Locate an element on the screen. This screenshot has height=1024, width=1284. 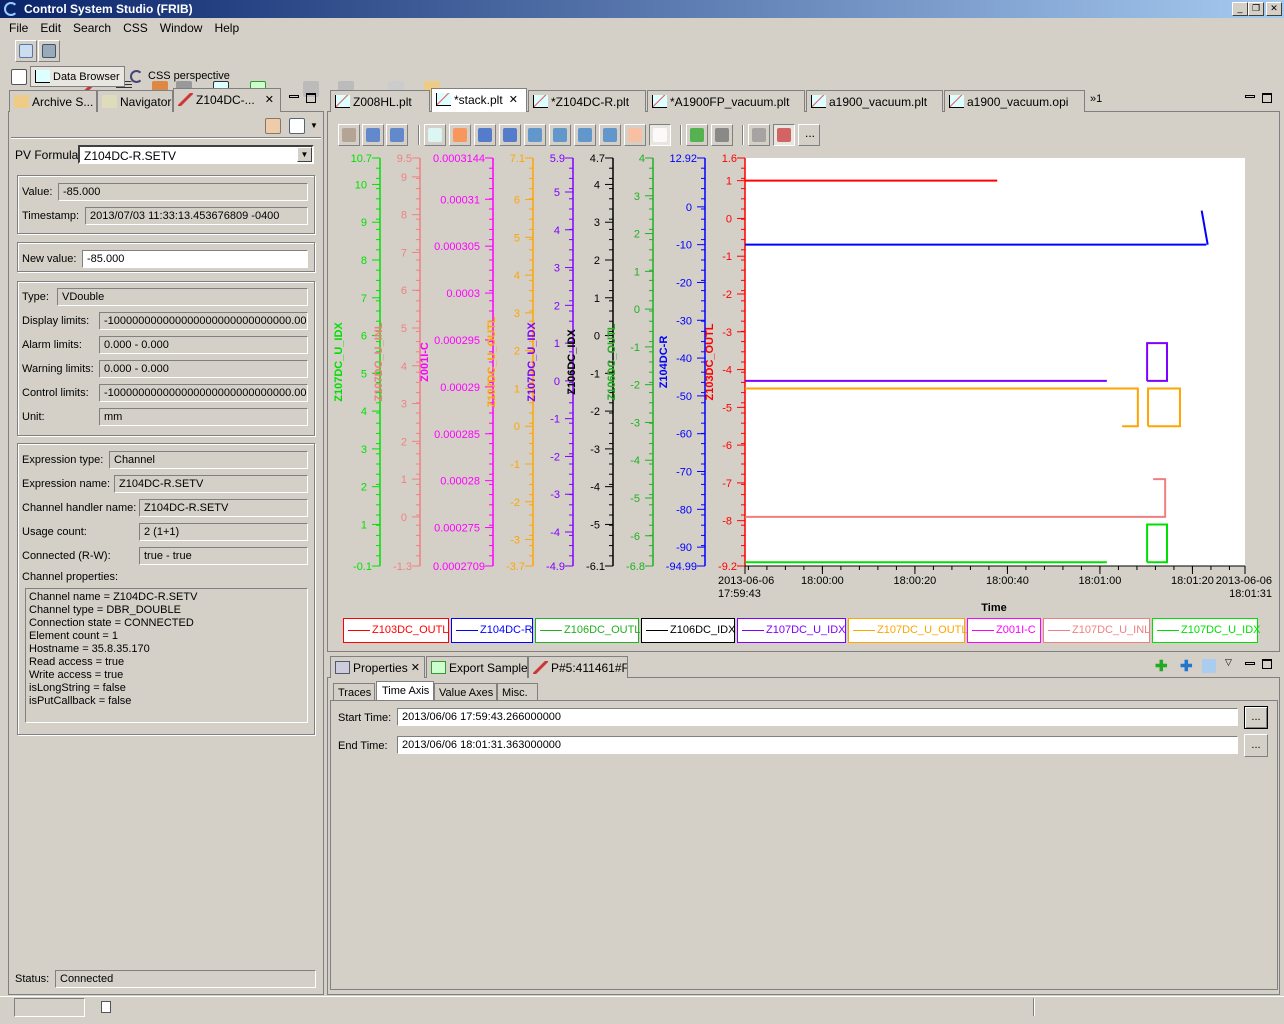
time-tick-label: 18:00:40 is located at coordinates (1007, 581).